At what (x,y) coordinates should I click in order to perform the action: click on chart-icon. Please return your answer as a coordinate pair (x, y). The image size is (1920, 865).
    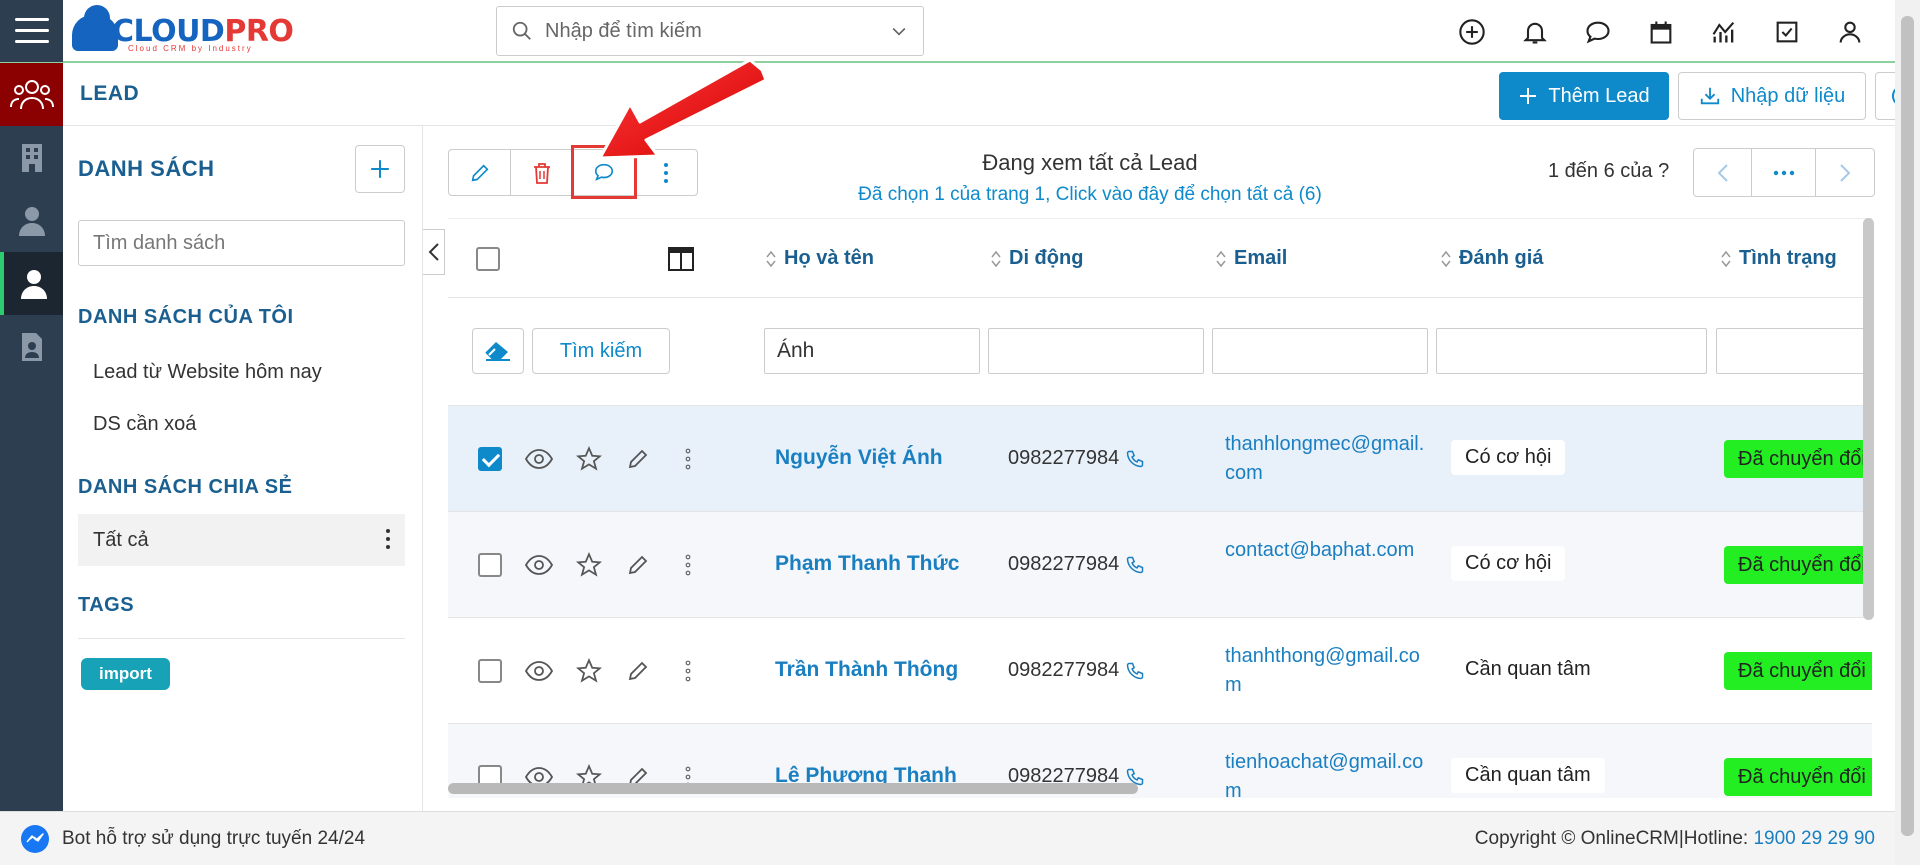
    Looking at the image, I should click on (1724, 32).